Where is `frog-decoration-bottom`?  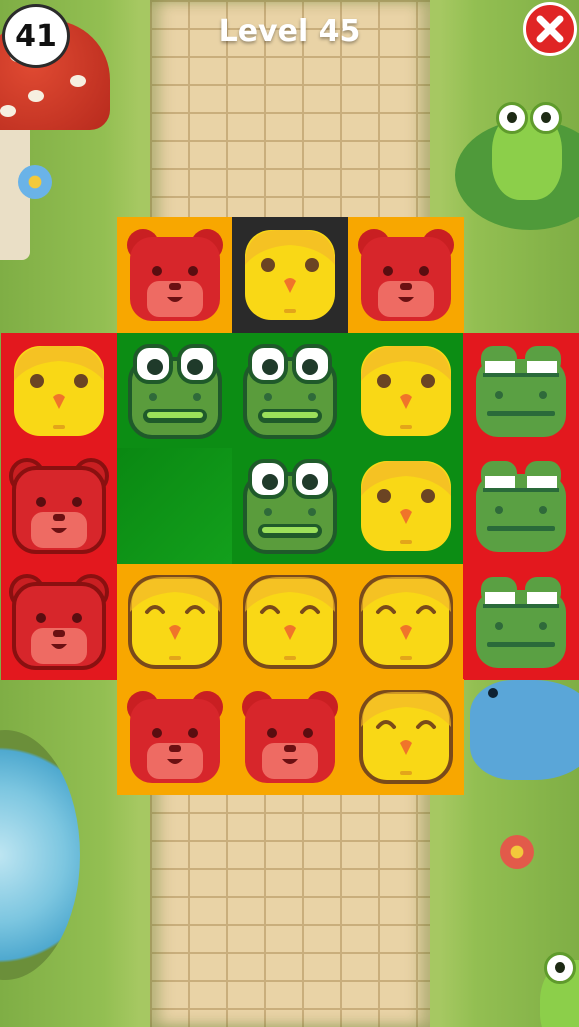 frog-decoration-bottom is located at coordinates (559, 989).